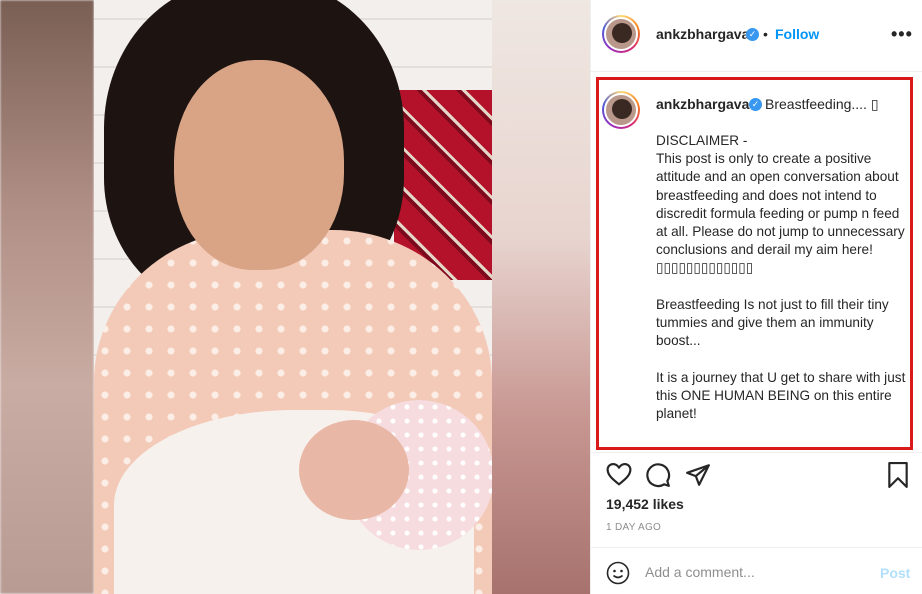  Describe the element at coordinates (702, 104) in the screenshot. I see `caption-username: ankzbhargava` at that location.